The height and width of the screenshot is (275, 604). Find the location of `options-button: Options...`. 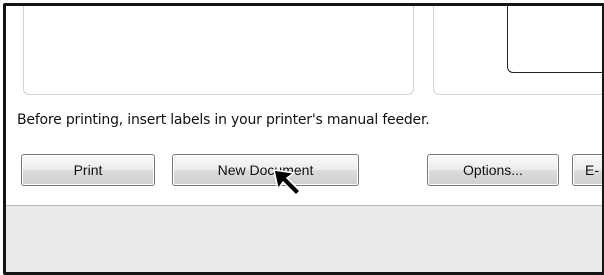

options-button: Options... is located at coordinates (493, 170).